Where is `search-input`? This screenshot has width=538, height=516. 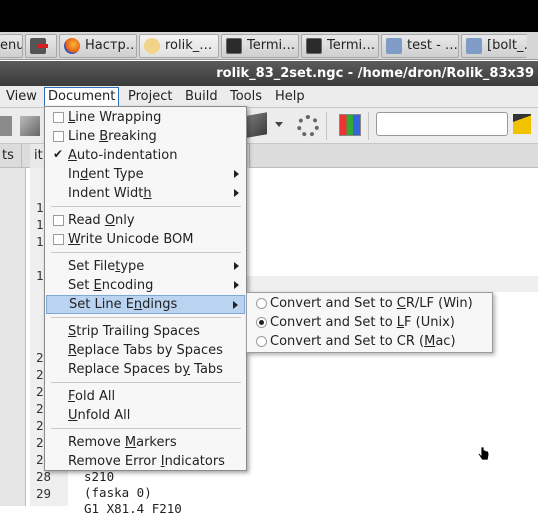 search-input is located at coordinates (442, 124).